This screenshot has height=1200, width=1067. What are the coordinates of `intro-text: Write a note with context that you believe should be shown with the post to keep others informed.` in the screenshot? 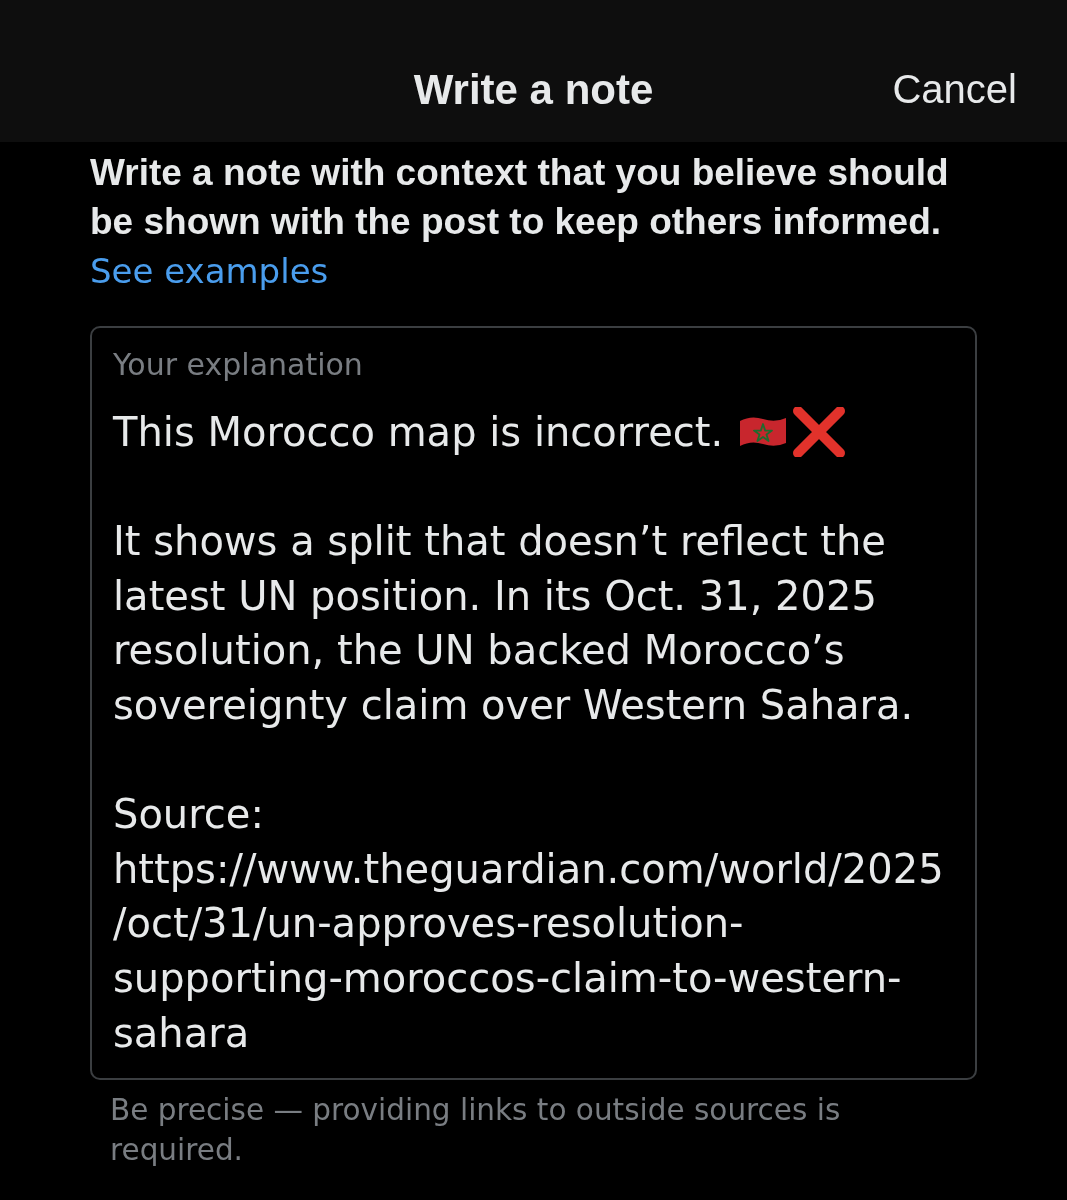 It's located at (520, 197).